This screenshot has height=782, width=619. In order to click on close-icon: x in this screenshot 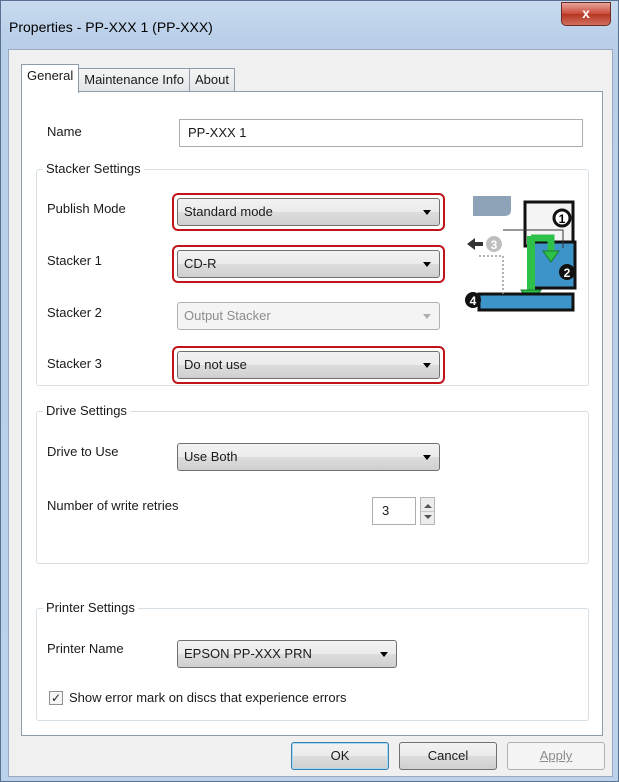, I will do `click(586, 13)`.